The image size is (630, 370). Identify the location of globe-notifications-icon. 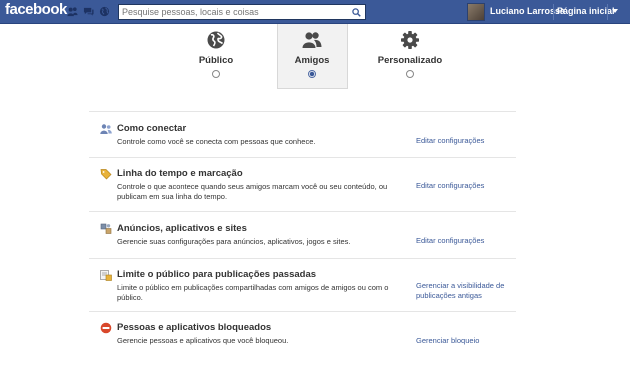
(104, 11).